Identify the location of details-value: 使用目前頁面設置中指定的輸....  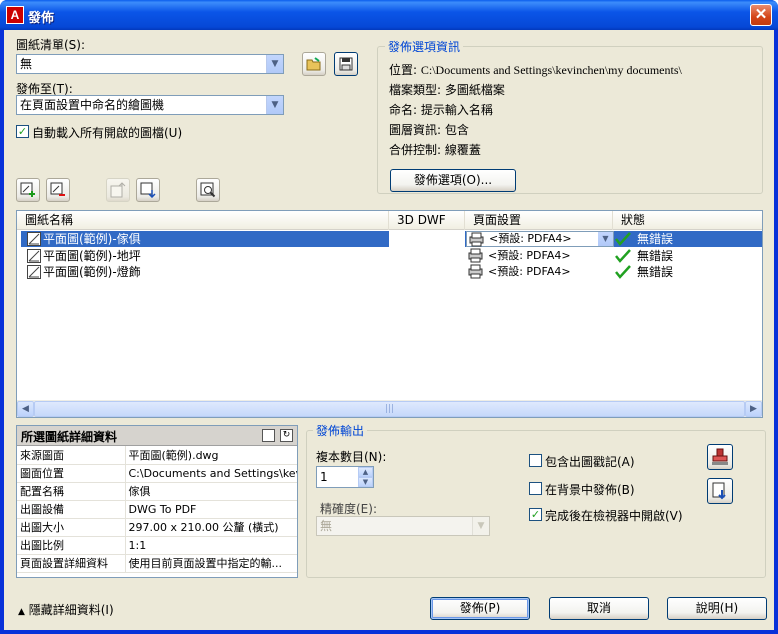
(211, 563).